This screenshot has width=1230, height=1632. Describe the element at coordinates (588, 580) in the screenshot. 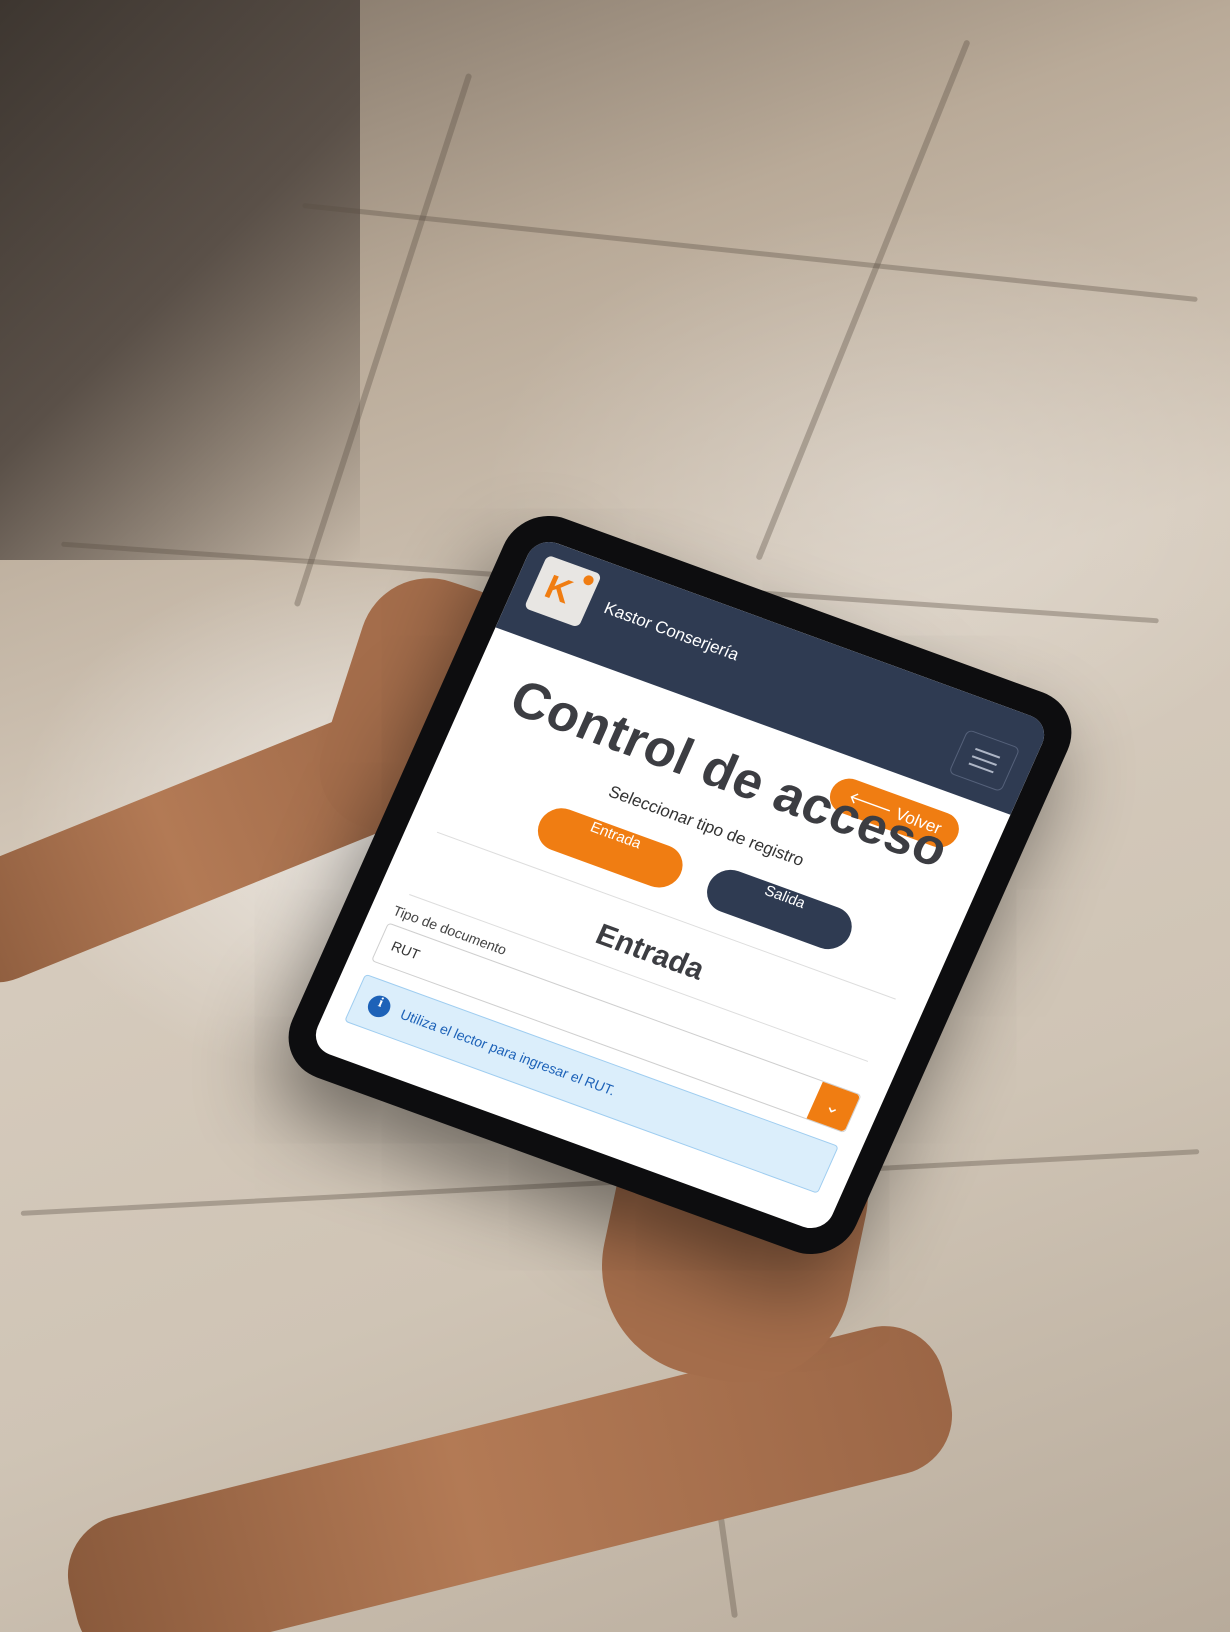

I see `logo-dot` at that location.